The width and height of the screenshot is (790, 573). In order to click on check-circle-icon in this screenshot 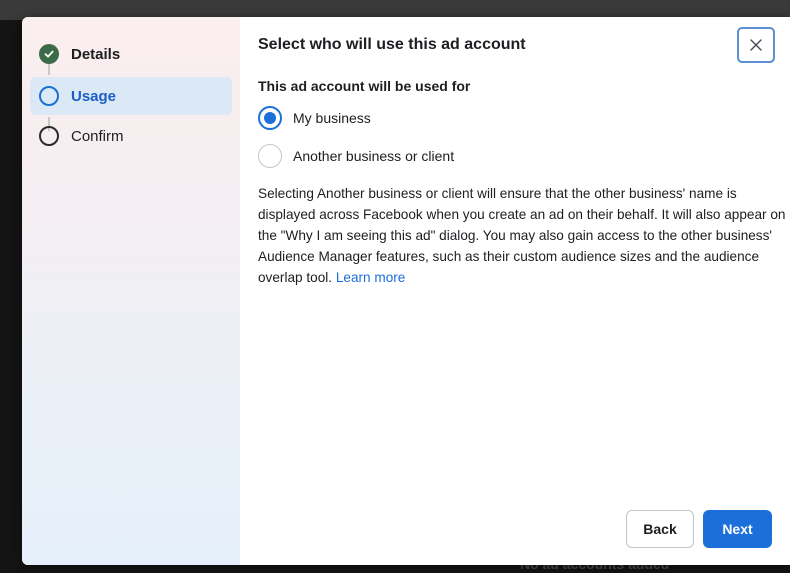, I will do `click(49, 54)`.